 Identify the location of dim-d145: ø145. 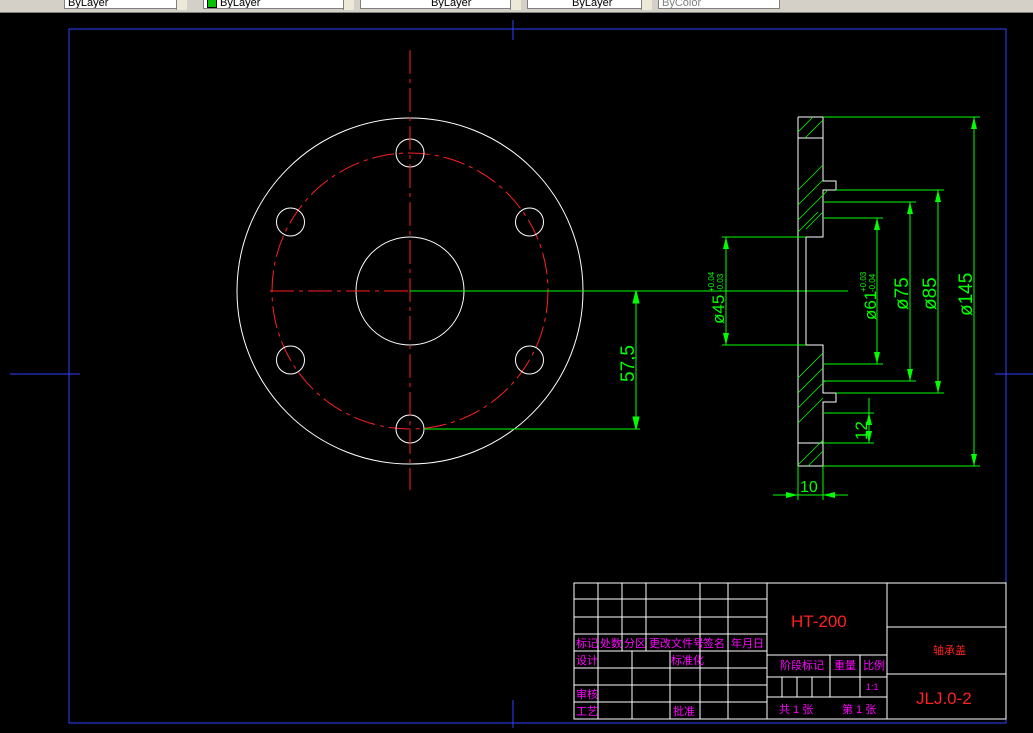
(966, 294).